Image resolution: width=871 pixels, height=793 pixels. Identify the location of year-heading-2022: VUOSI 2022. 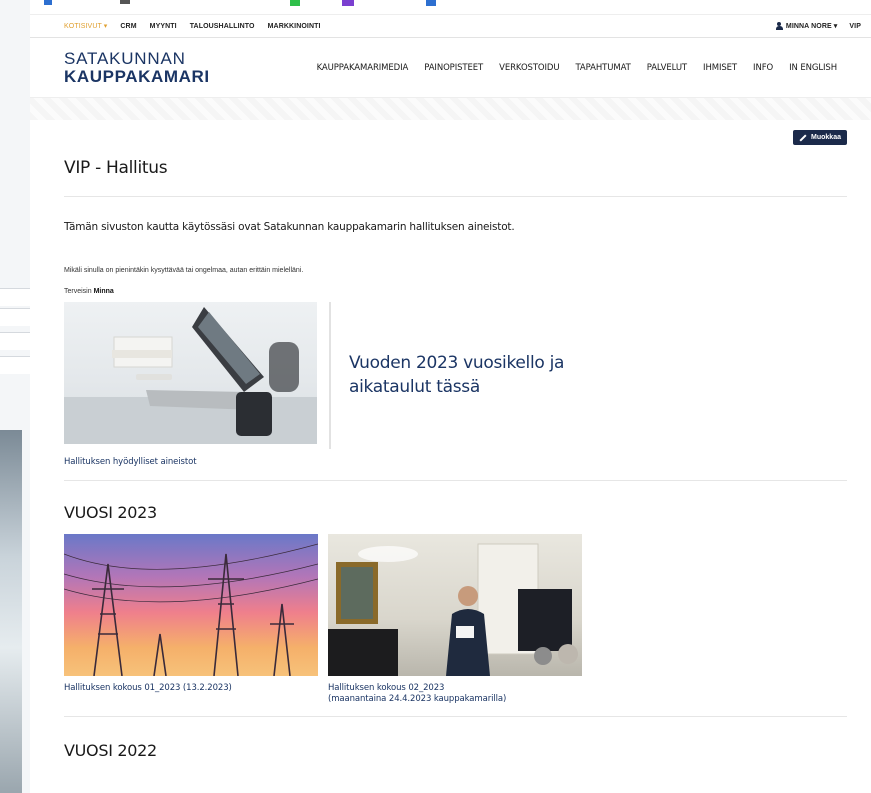
(110, 751).